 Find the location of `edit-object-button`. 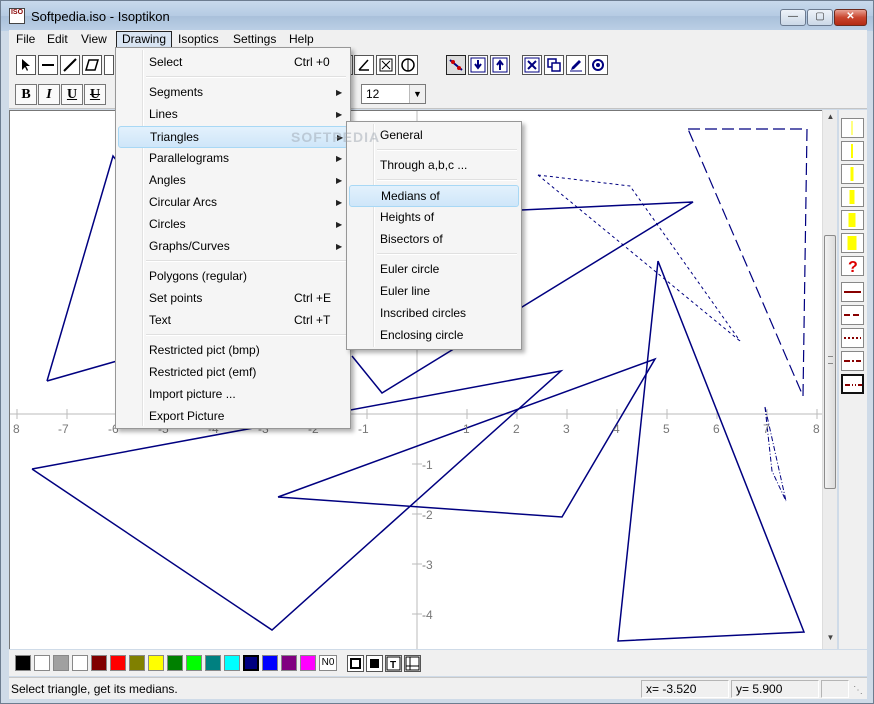

edit-object-button is located at coordinates (576, 65).